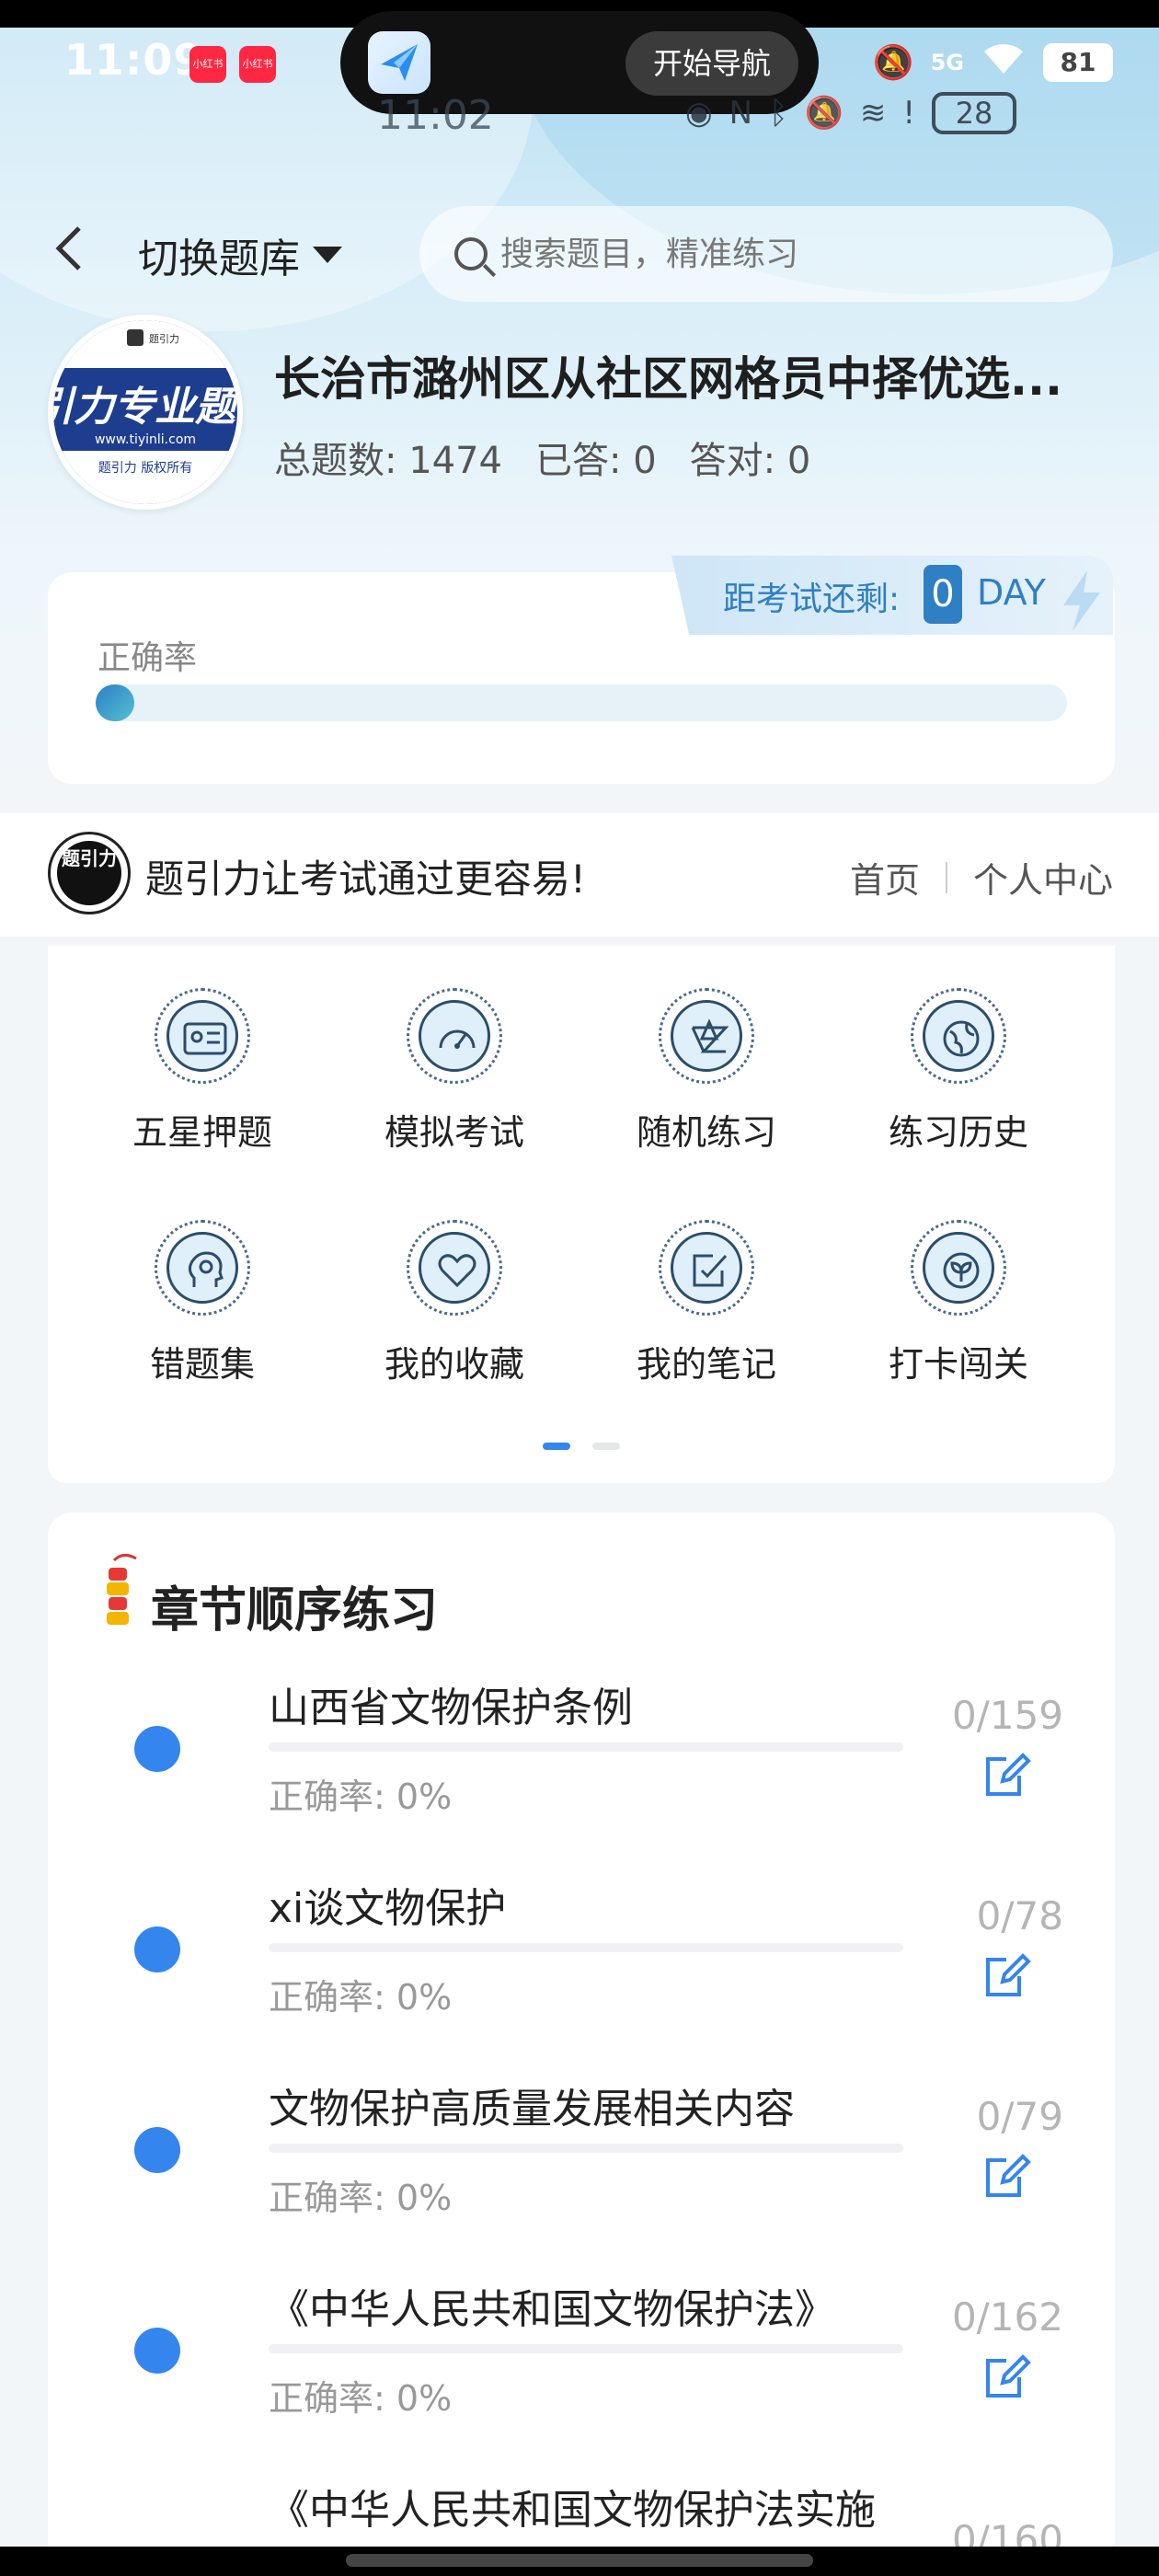 The height and width of the screenshot is (2576, 1159). I want to click on speedometer-icon, so click(457, 1039).